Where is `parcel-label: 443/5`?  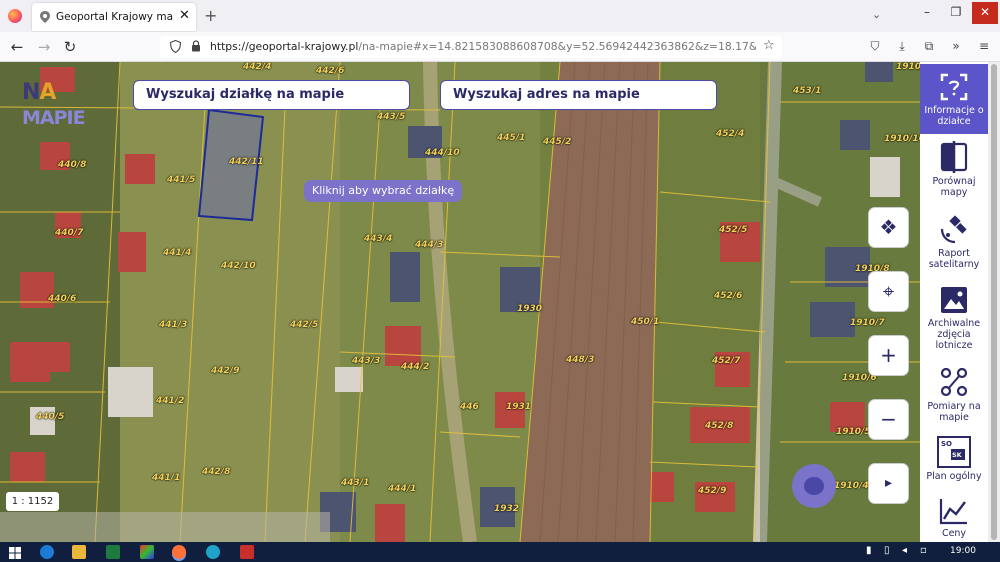
parcel-label: 443/5 is located at coordinates (391, 117).